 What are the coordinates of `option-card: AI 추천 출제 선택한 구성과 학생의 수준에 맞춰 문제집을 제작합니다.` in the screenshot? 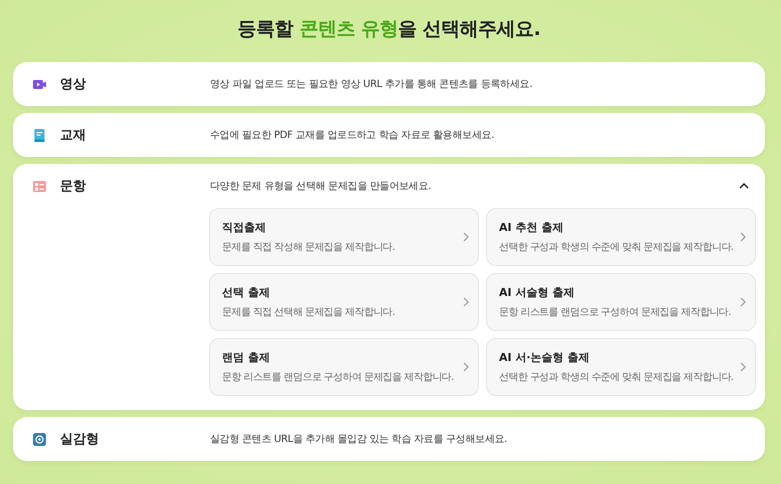 It's located at (621, 237).